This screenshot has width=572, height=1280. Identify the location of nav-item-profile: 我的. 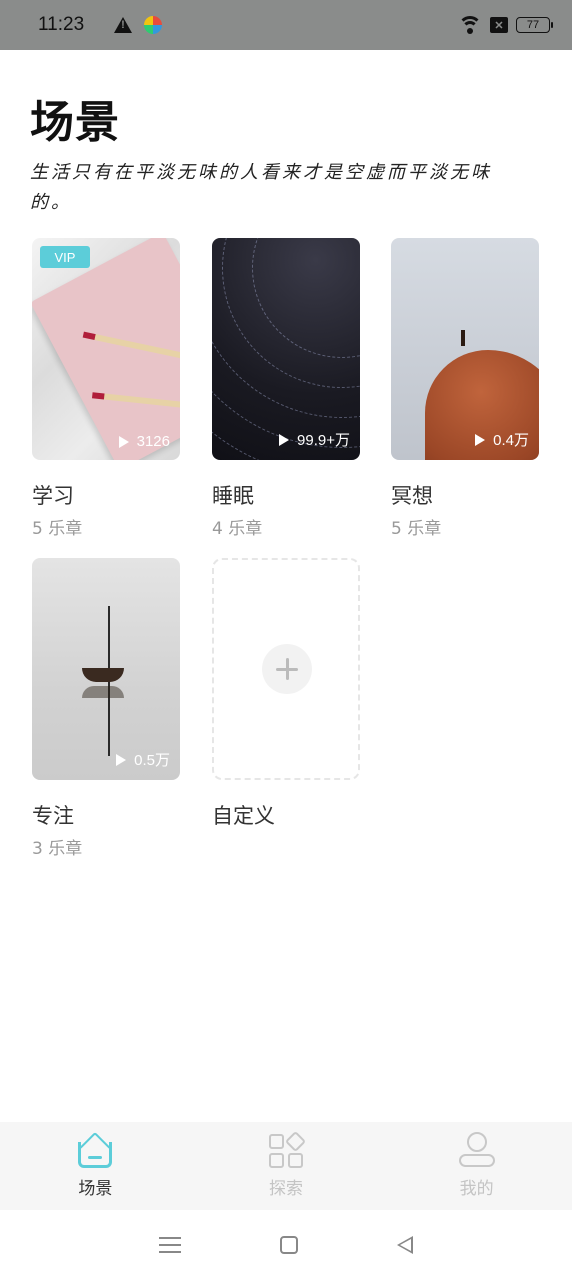
(476, 1166).